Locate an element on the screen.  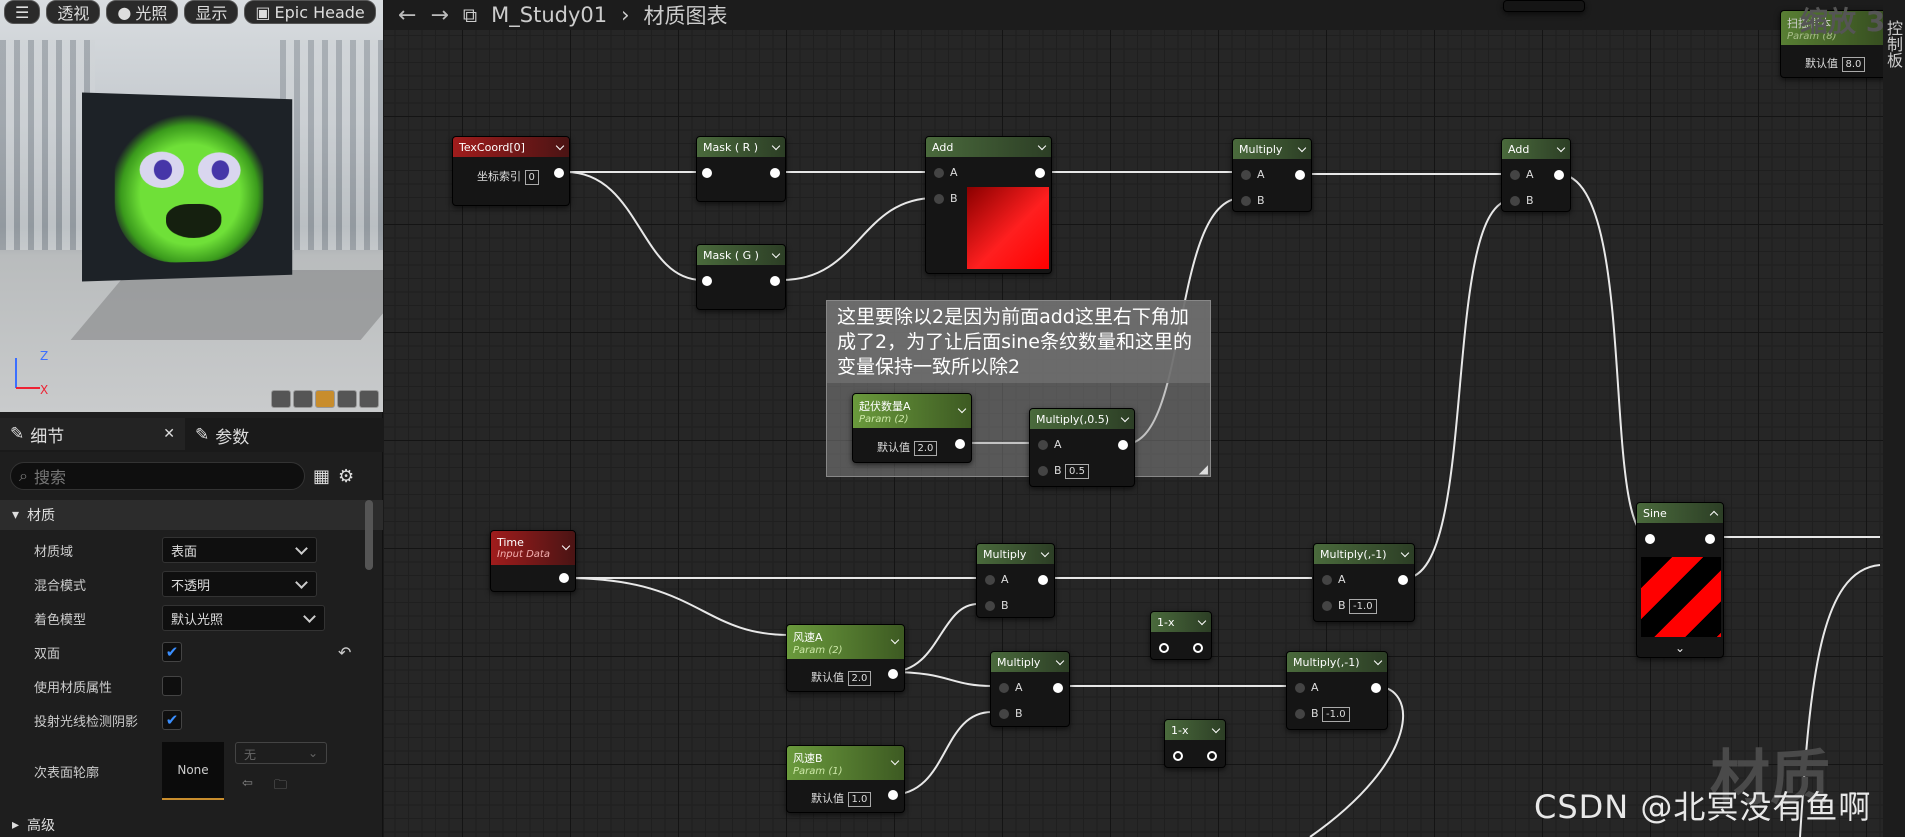
two-sided-checkbox: ✔ is located at coordinates (172, 652).